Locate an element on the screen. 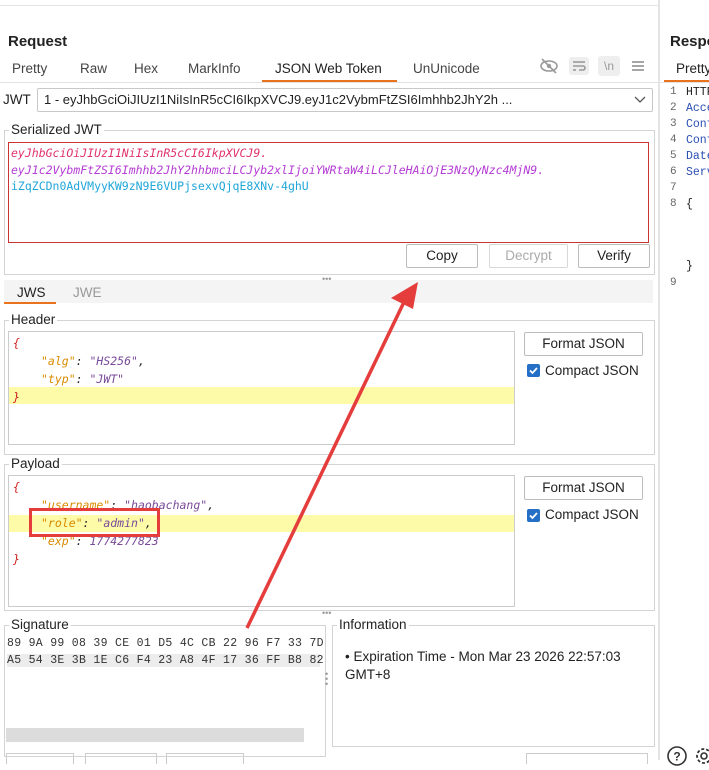 The width and height of the screenshot is (709, 770). response-line: { is located at coordinates (689, 204).